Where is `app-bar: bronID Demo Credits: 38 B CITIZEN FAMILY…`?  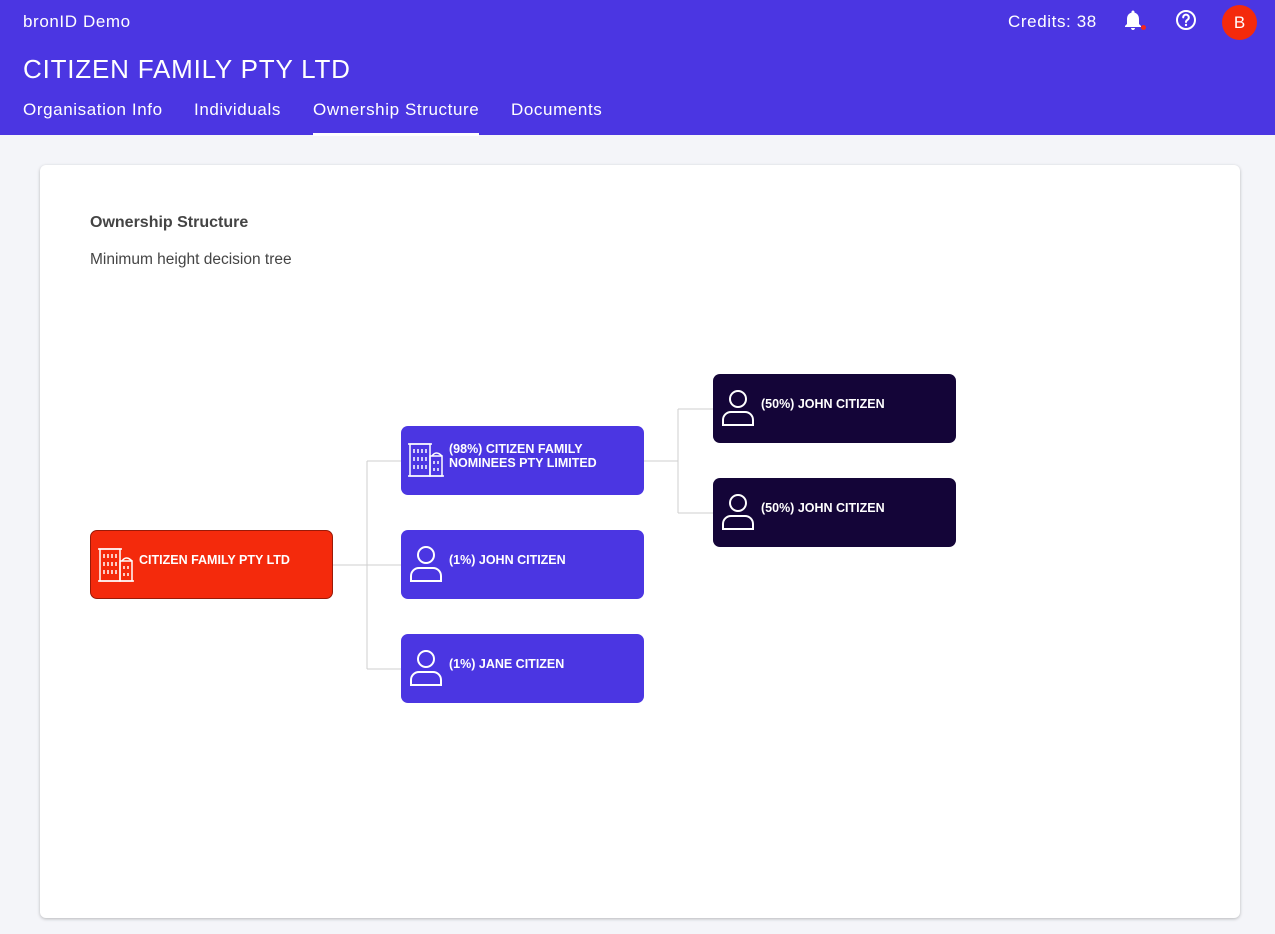
app-bar: bronID Demo Credits: 38 B CITIZEN FAMILY… is located at coordinates (637, 68).